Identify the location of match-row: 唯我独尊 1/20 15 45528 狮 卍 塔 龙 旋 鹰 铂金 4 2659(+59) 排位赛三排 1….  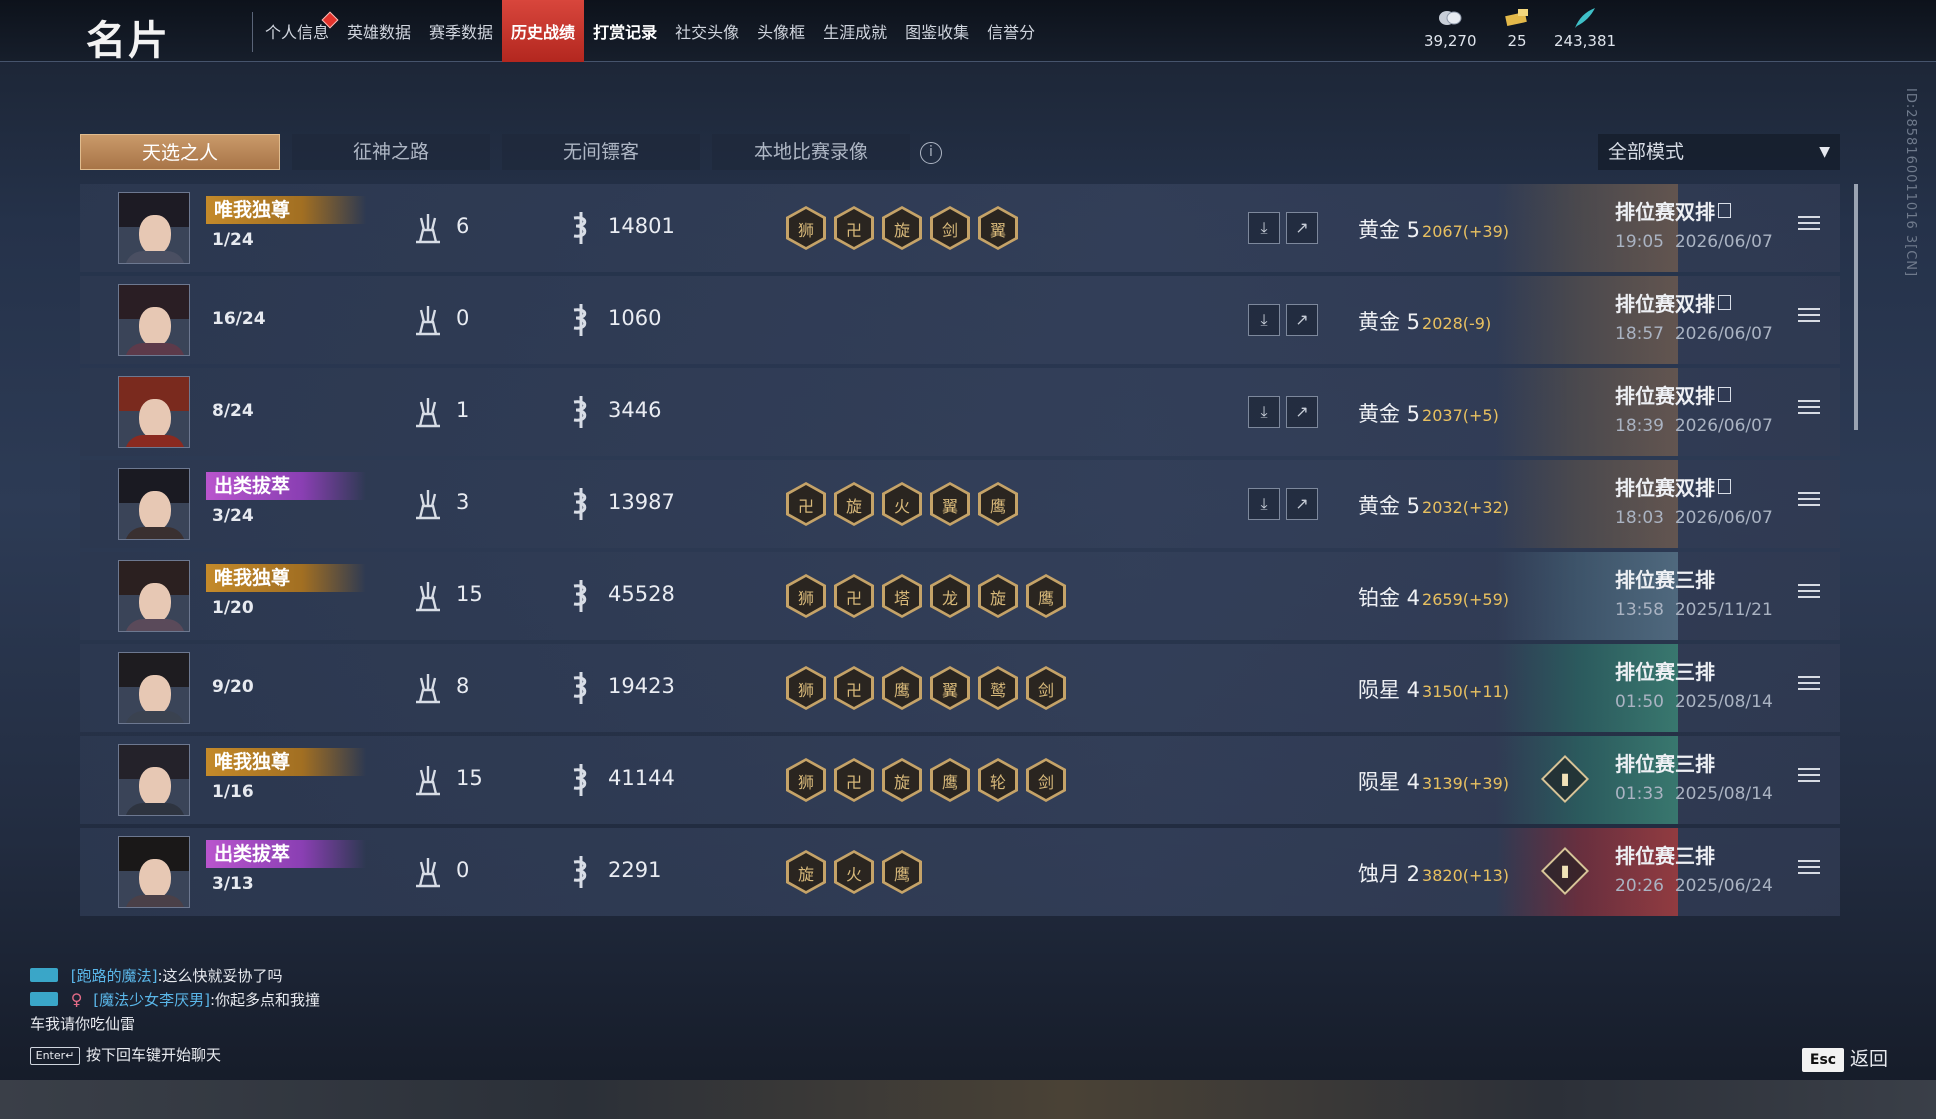
(960, 596).